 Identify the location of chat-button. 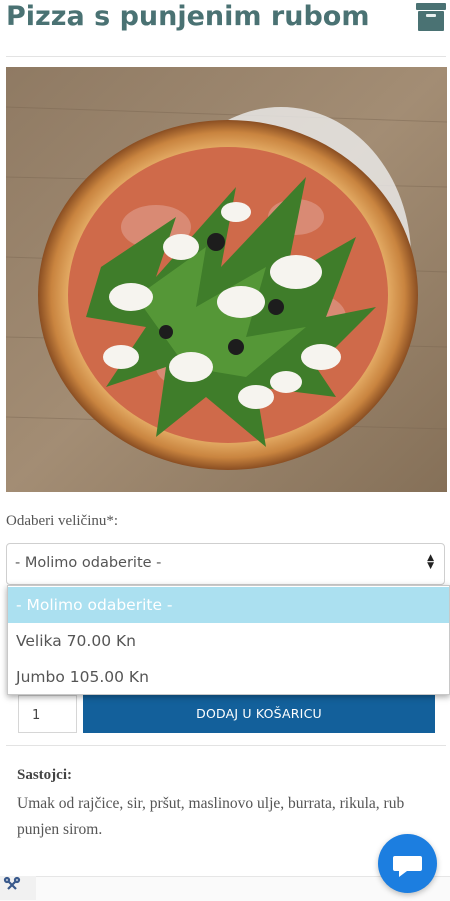
(407, 863).